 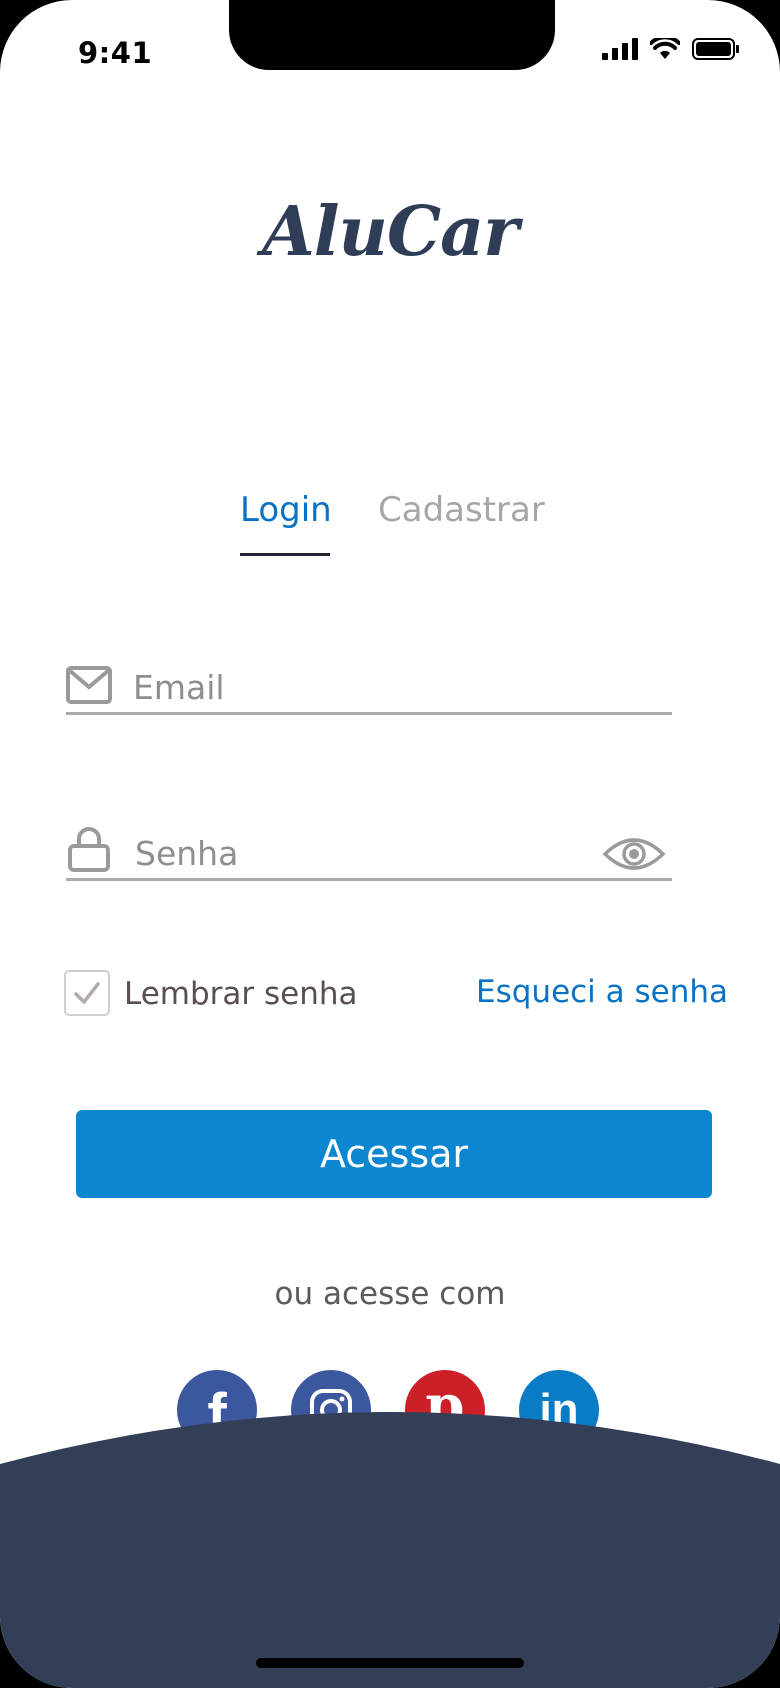 What do you see at coordinates (665, 48) in the screenshot?
I see `wifi-icon` at bounding box center [665, 48].